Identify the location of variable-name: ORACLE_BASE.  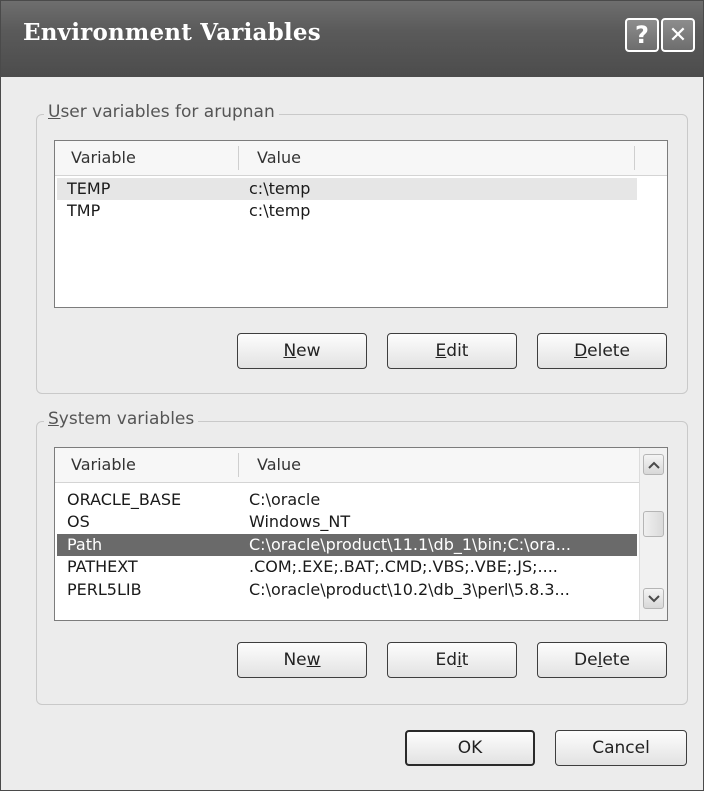
(124, 499).